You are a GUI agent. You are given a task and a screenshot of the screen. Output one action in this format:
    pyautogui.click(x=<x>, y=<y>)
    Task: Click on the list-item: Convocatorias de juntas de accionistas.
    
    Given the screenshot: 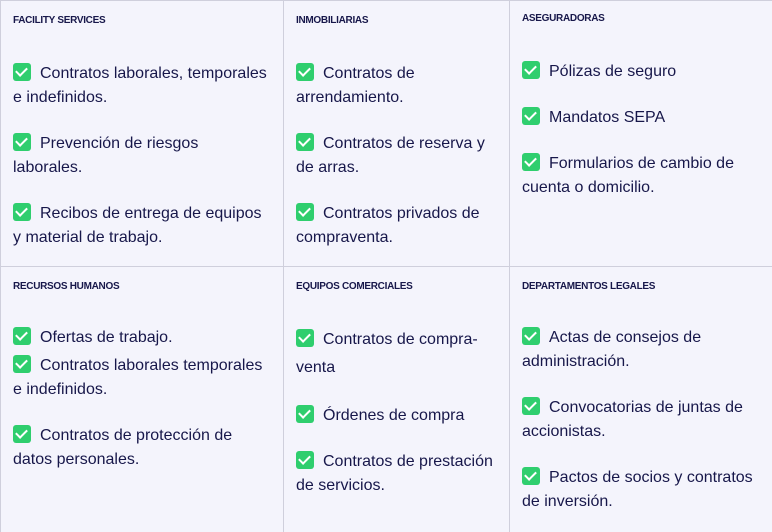 What is the action you would take?
    pyautogui.click(x=641, y=420)
    